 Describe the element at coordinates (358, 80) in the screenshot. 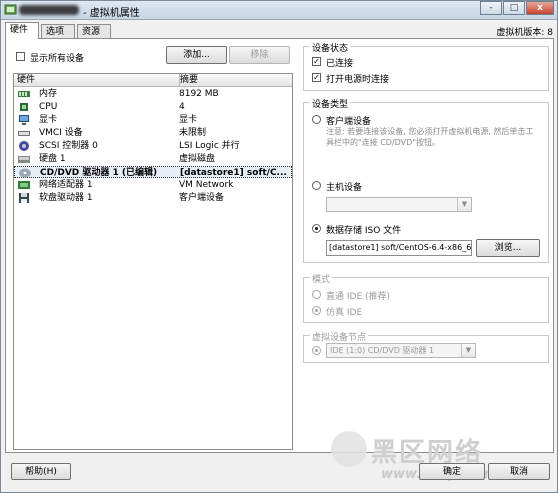

I see `connect-at-power-on-label: 打开电源时连接` at that location.